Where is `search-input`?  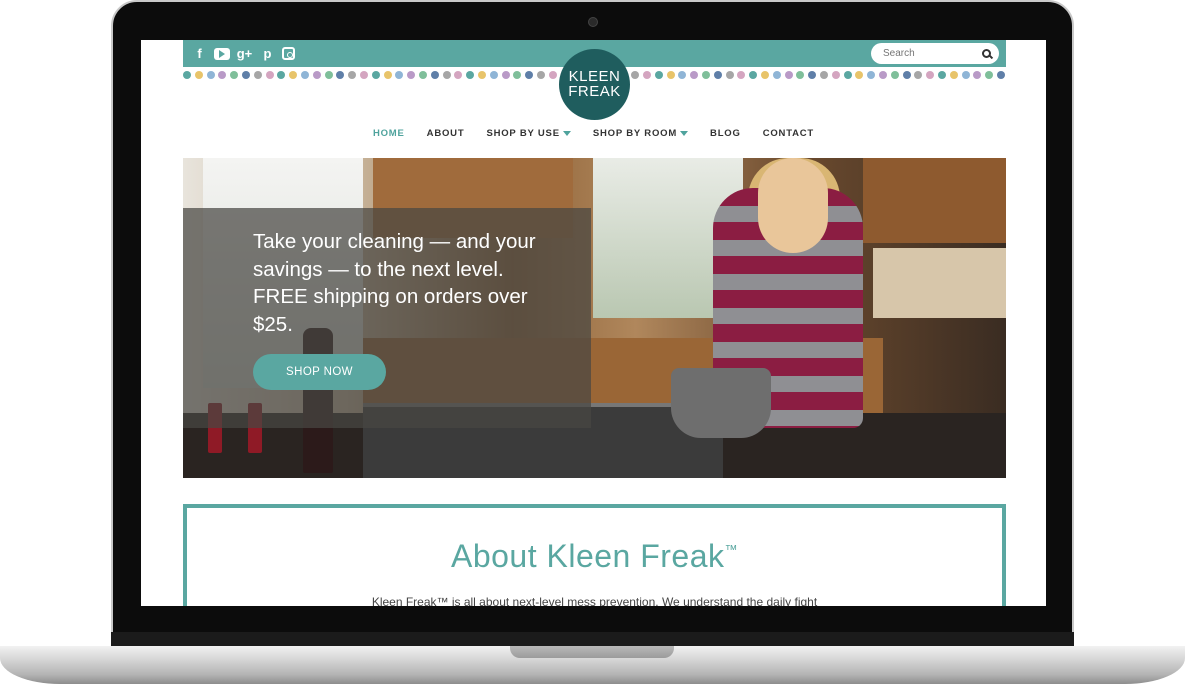 search-input is located at coordinates (932, 53).